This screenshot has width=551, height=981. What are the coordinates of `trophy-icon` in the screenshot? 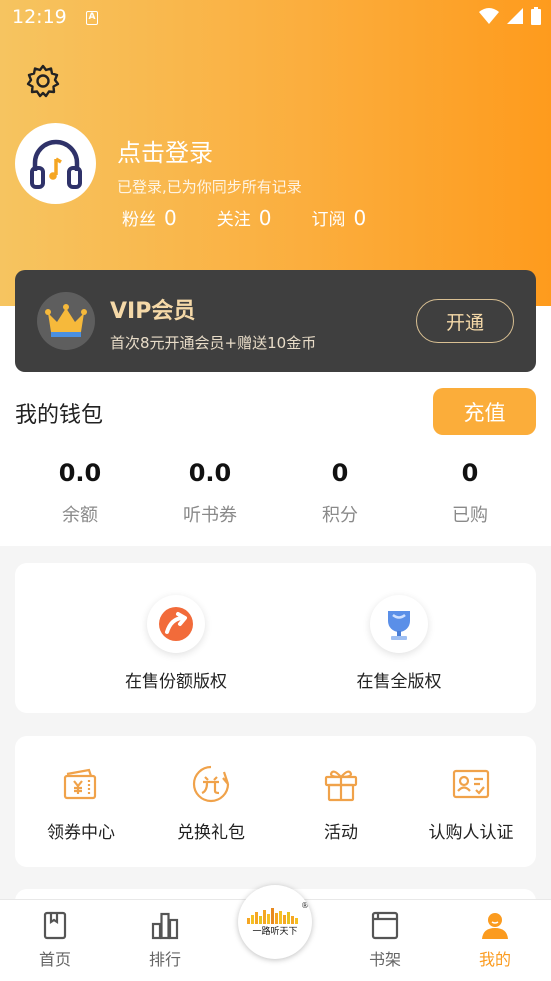 It's located at (399, 624).